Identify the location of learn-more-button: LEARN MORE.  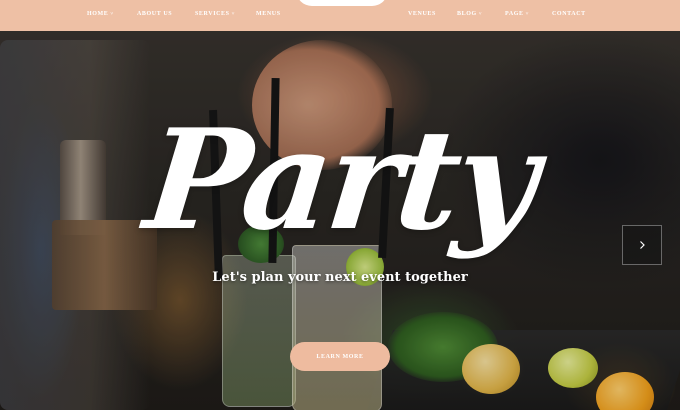
(340, 356).